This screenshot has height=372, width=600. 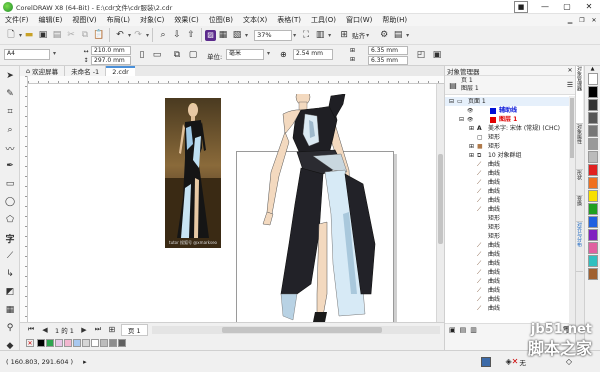 What do you see at coordinates (440, 199) in the screenshot?
I see `vertical-scroll-thumb` at bounding box center [440, 199].